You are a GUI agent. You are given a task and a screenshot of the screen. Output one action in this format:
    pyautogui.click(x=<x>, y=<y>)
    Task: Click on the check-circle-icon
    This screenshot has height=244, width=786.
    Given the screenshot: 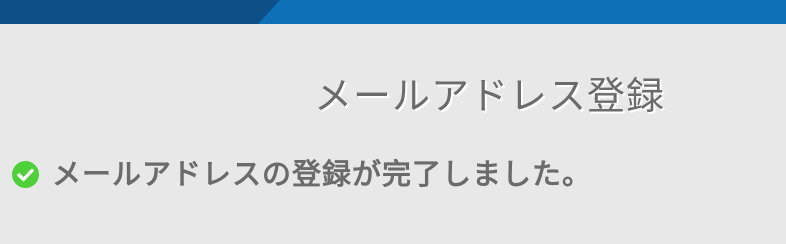 What is the action you would take?
    pyautogui.click(x=25, y=174)
    